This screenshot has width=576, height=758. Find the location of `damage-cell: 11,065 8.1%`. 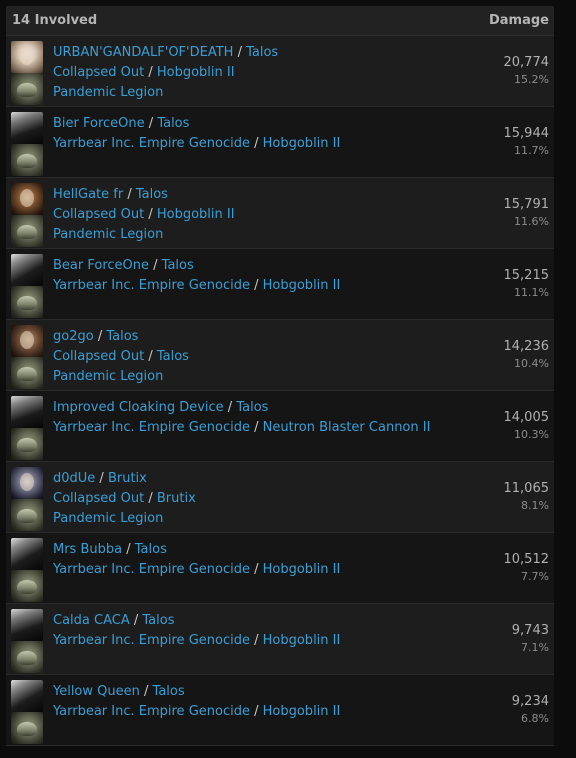

damage-cell: 11,065 8.1% is located at coordinates (527, 497).